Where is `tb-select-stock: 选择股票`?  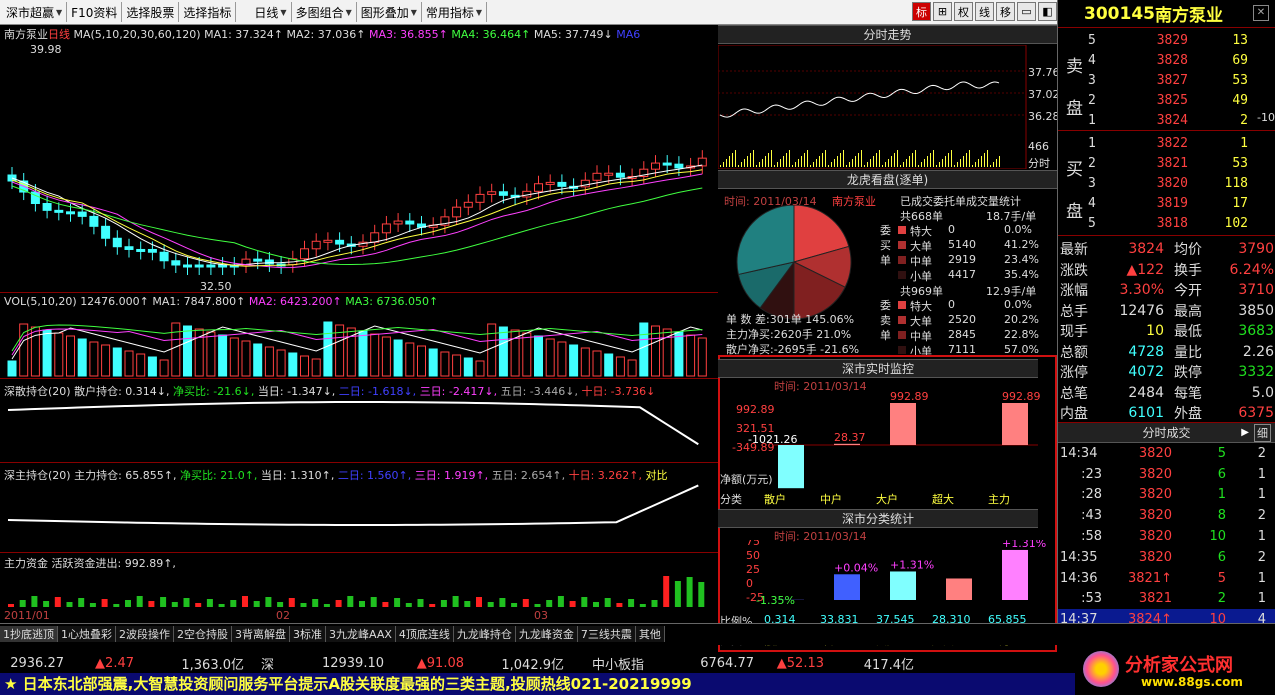 tb-select-stock: 选择股票 is located at coordinates (151, 12).